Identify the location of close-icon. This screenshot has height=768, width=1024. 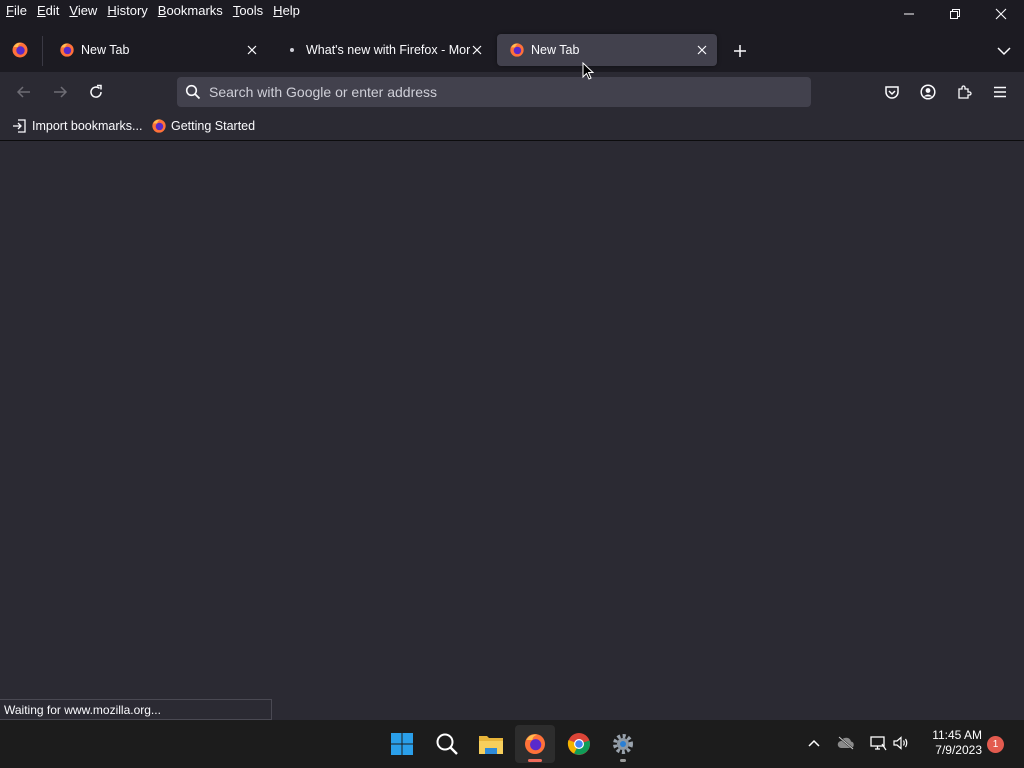
(1001, 14).